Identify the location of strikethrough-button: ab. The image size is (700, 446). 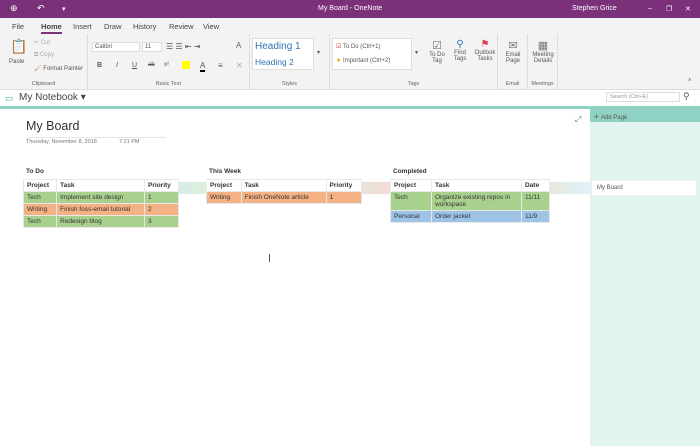
(151, 65).